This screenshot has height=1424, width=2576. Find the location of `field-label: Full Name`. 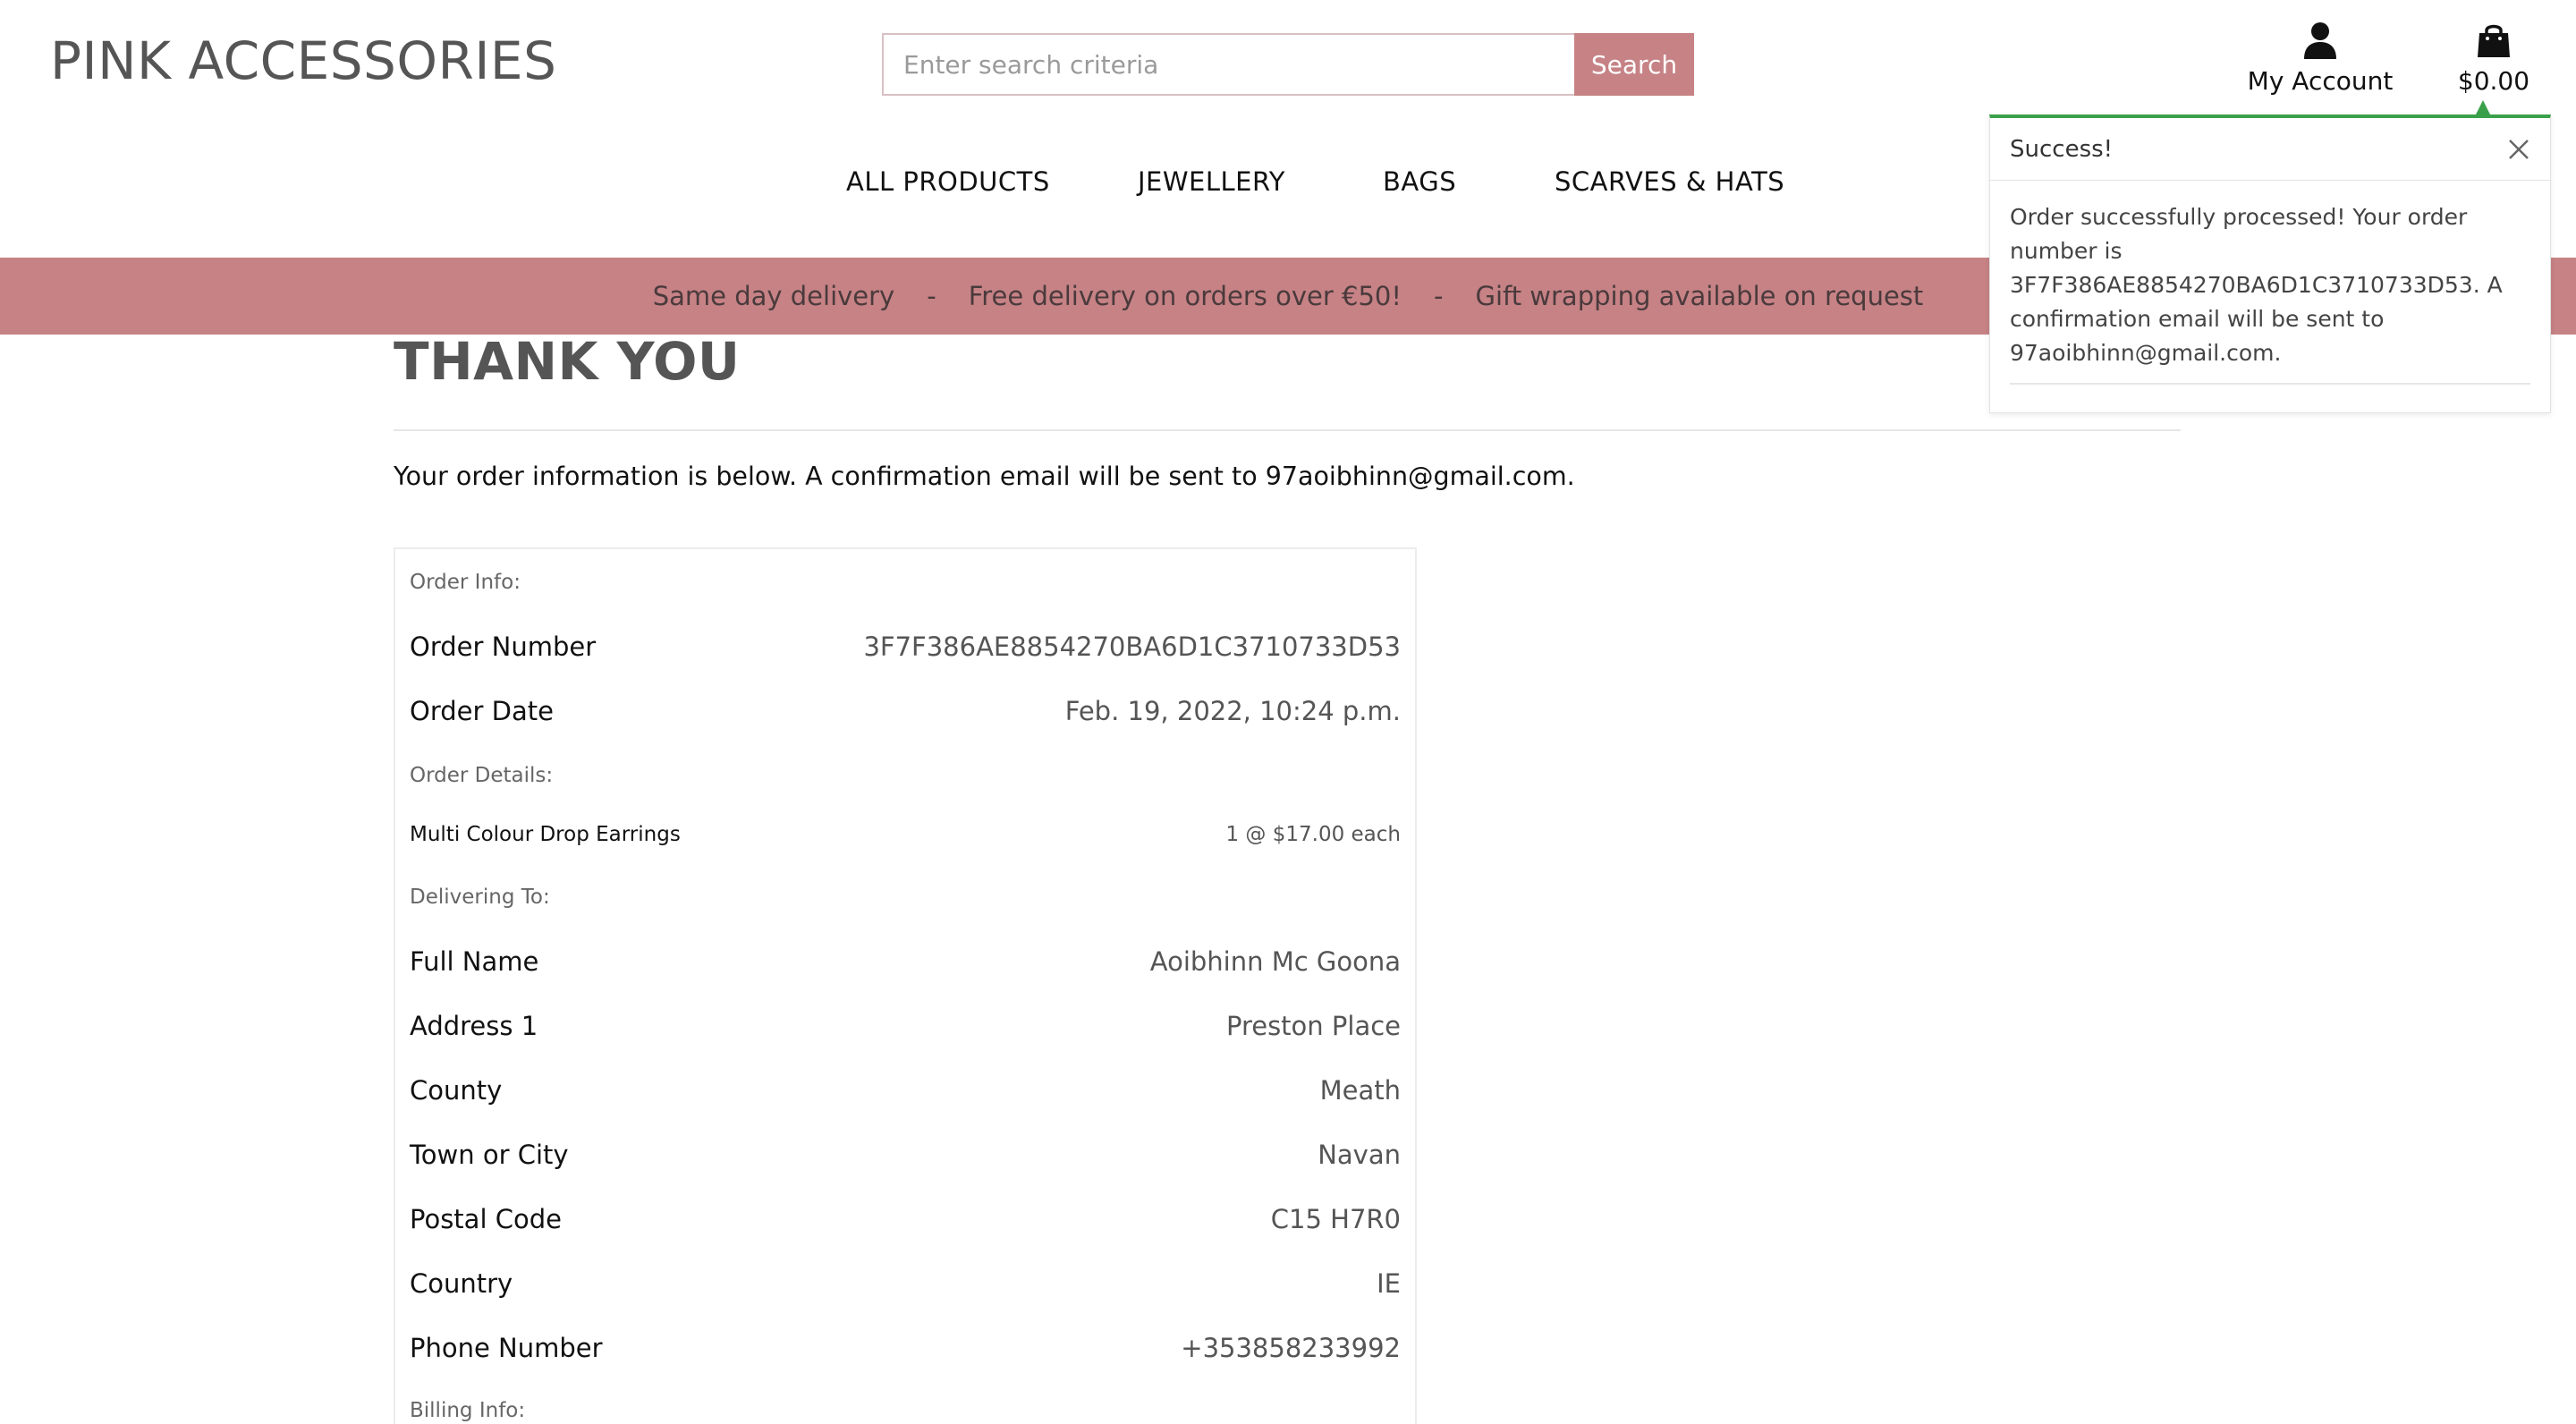

field-label: Full Name is located at coordinates (474, 961).